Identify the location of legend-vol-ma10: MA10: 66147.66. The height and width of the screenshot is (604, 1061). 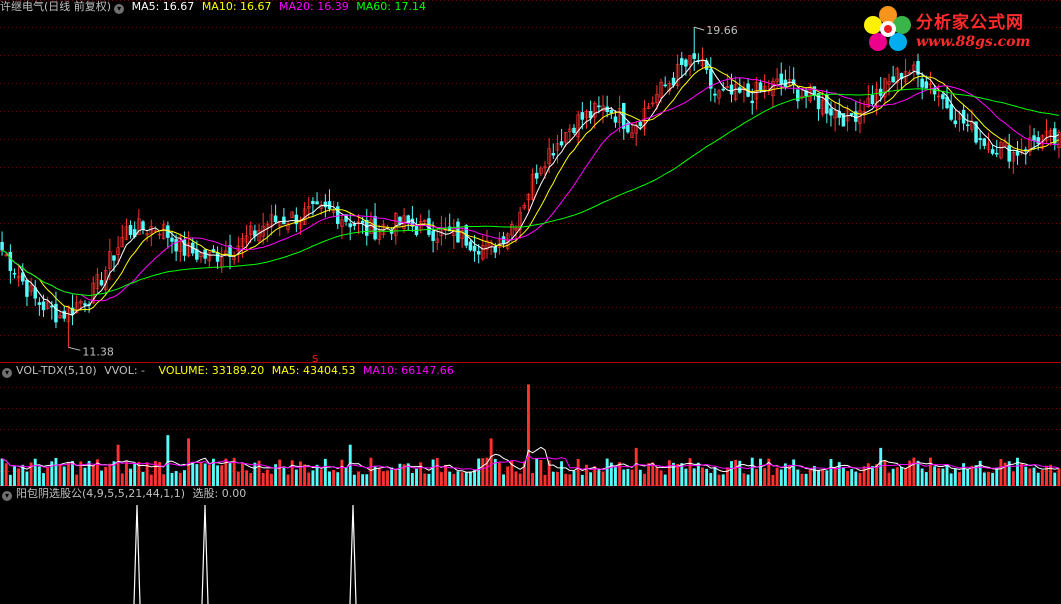
(408, 370).